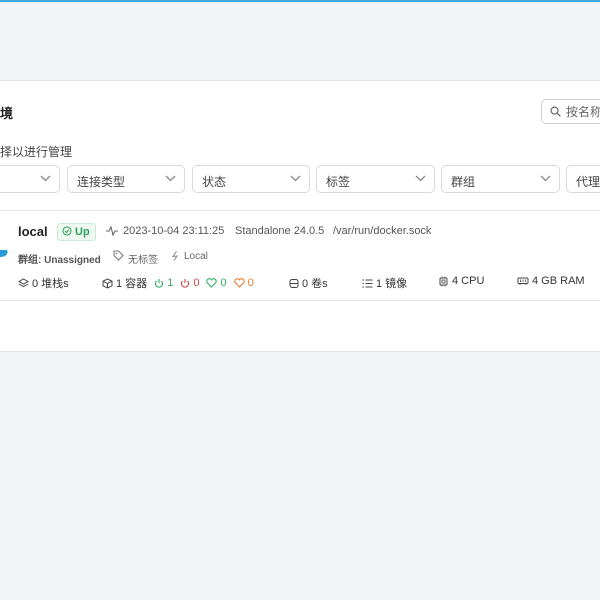 This screenshot has height=600, width=600. Describe the element at coordinates (223, 283) in the screenshot. I see `stat-healthy-value: 0` at that location.